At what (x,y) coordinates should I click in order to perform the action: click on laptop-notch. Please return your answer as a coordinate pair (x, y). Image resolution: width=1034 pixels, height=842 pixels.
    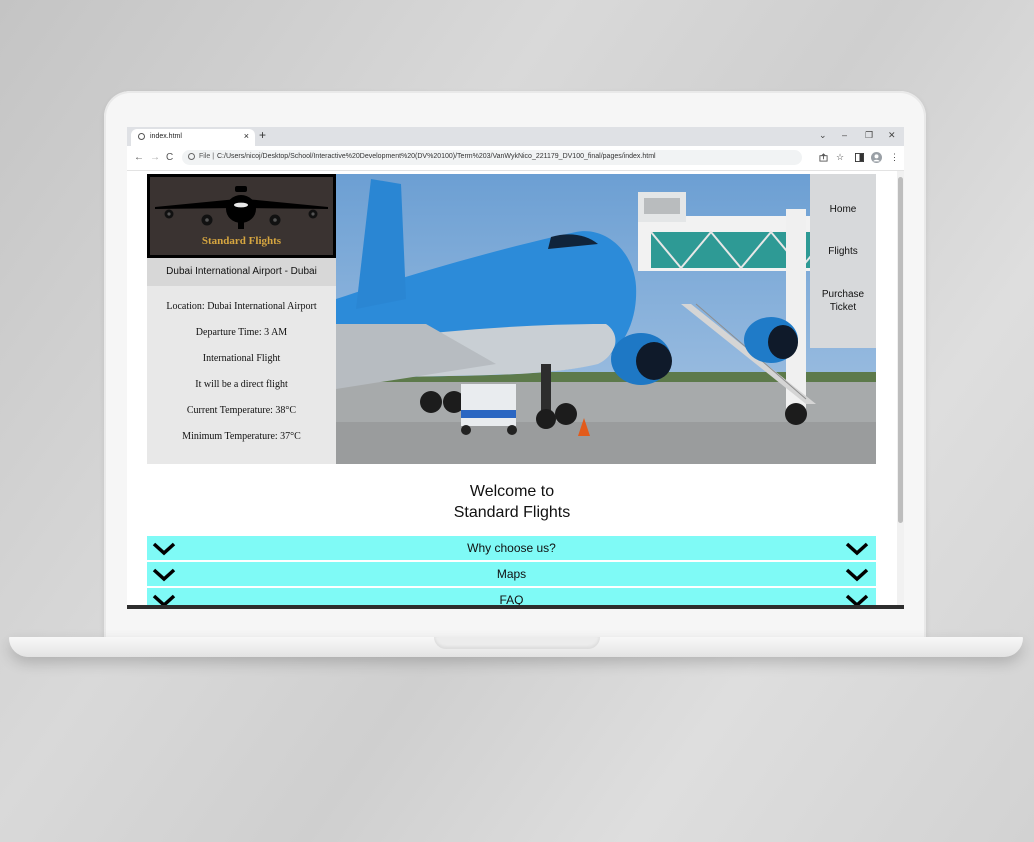
    Looking at the image, I should click on (517, 643).